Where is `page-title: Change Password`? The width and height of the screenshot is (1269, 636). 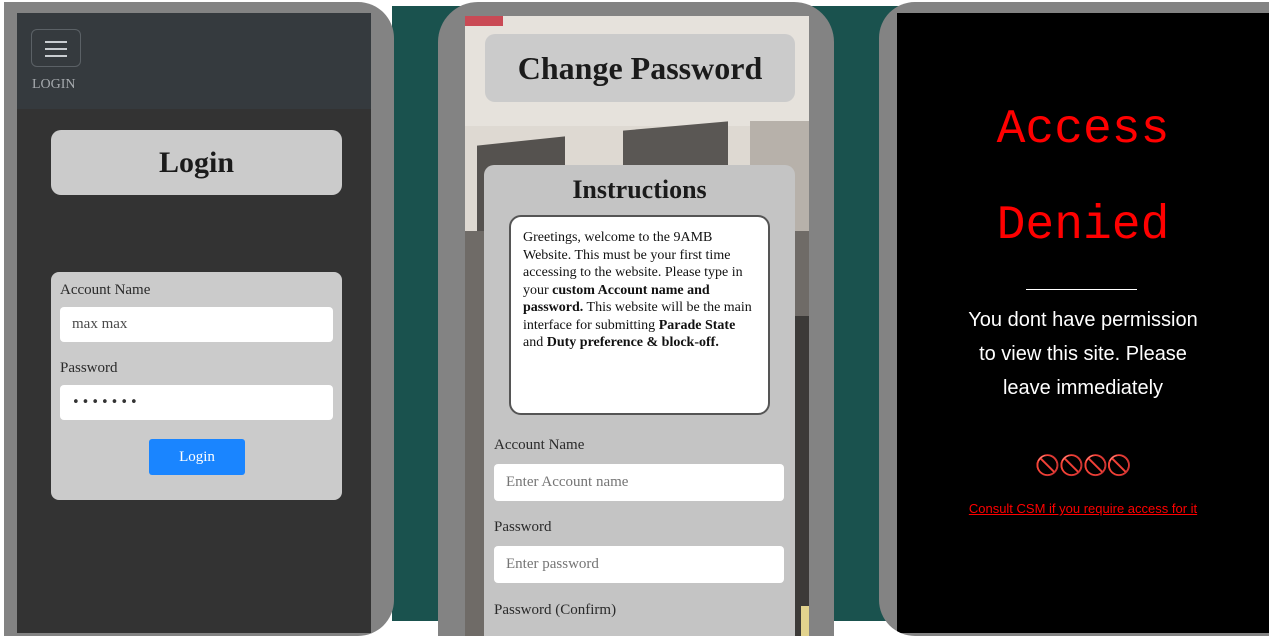 page-title: Change Password is located at coordinates (640, 68).